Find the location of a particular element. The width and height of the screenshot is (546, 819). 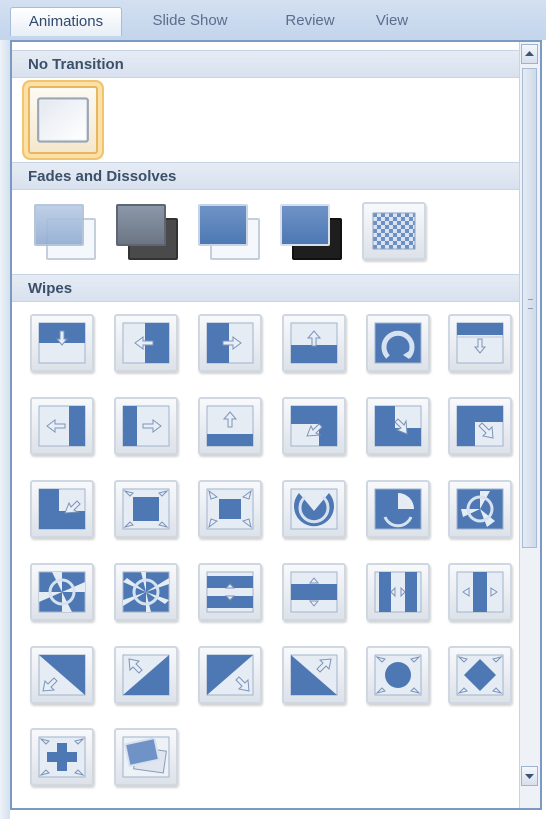

wheel-four-spoke-icon is located at coordinates (62, 592).